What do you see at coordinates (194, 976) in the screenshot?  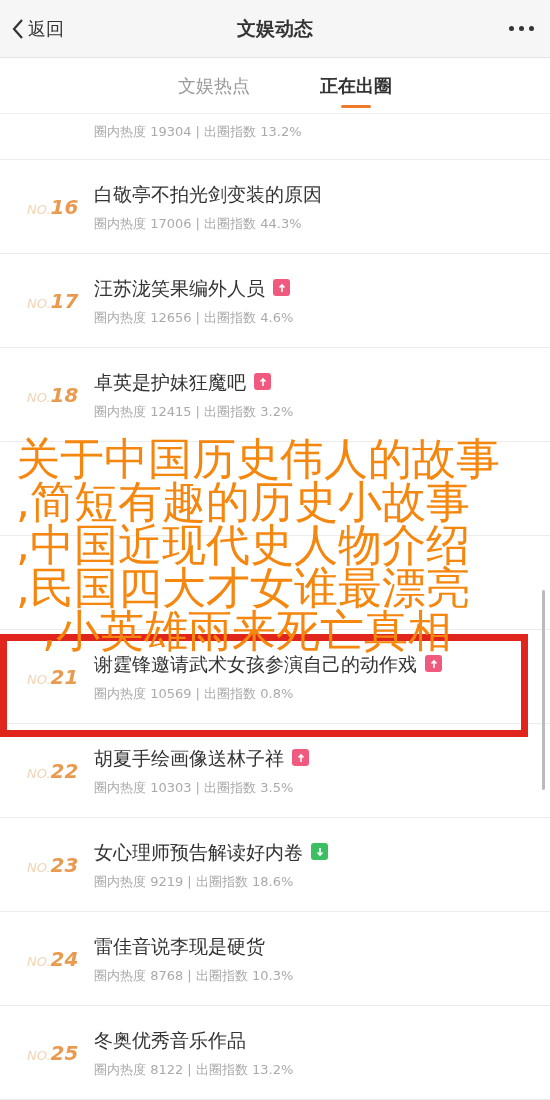 I see `item-stats: 圈内热度 8768 | 出圈指数 10.3%` at bounding box center [194, 976].